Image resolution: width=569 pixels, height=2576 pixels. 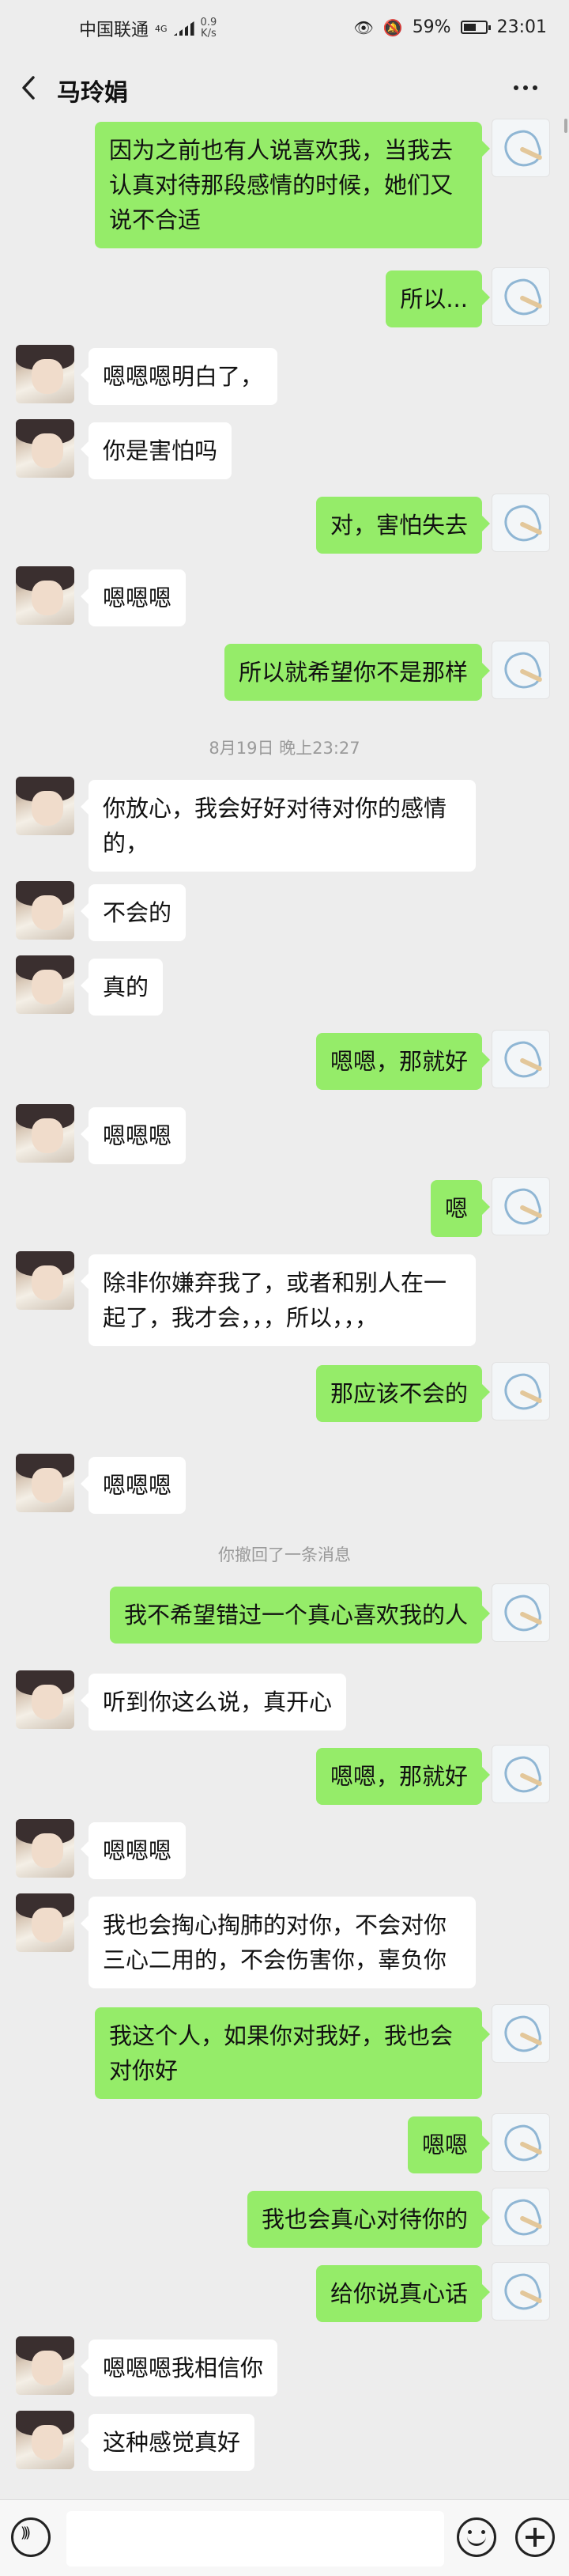 I want to click on scrollbar, so click(x=565, y=126).